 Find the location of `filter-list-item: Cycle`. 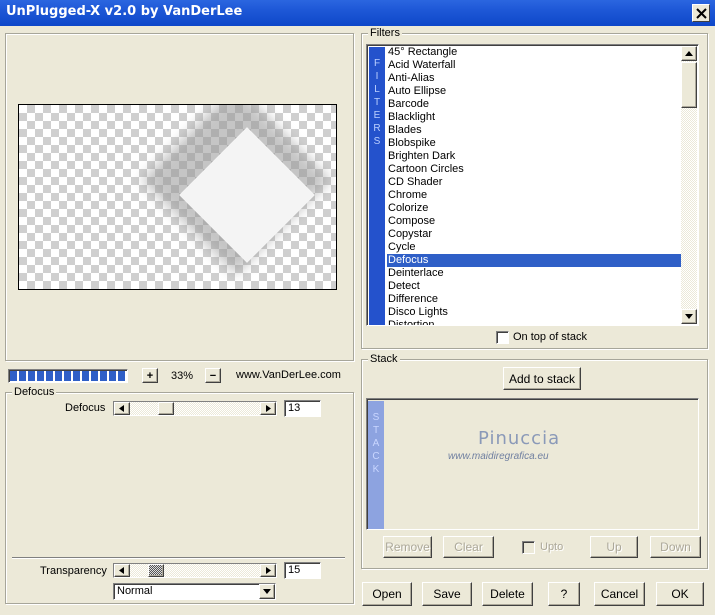

filter-list-item: Cycle is located at coordinates (535, 247).